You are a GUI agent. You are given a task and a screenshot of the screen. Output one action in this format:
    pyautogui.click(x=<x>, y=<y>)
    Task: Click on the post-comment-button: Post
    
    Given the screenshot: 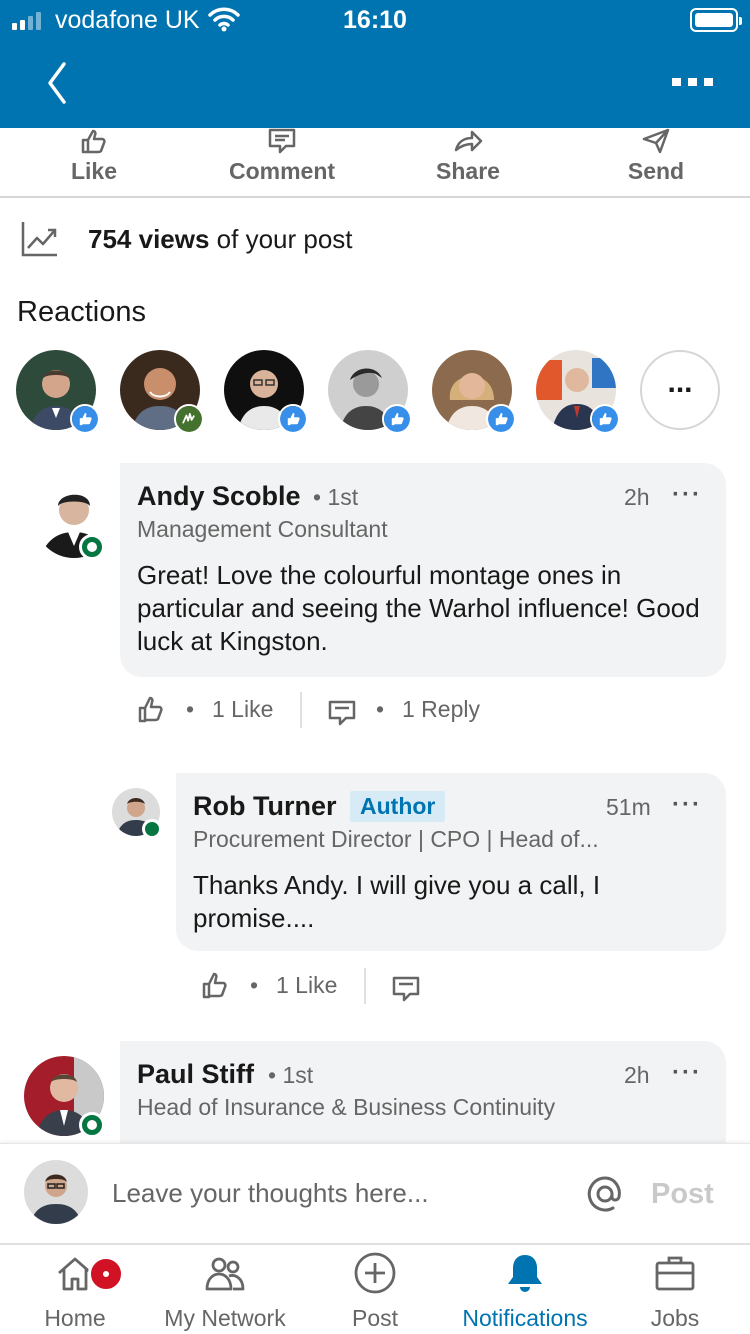 What is the action you would take?
    pyautogui.click(x=682, y=1194)
    